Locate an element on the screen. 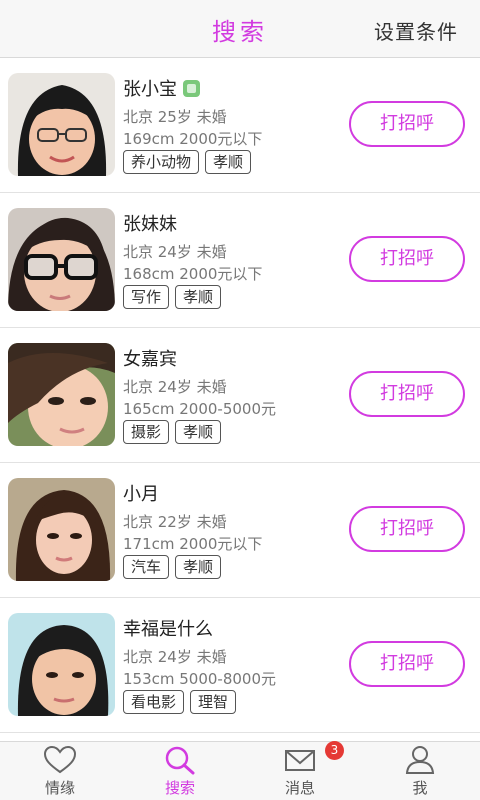 Image resolution: width=480 pixels, height=800 pixels. profile-name: 小月 is located at coordinates (141, 494).